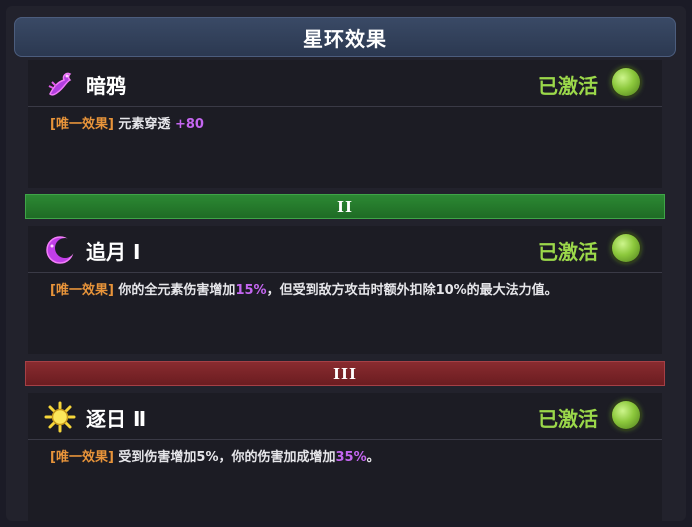 This screenshot has height=527, width=692. What do you see at coordinates (113, 252) in the screenshot?
I see `section-title: 追月 Ⅰ` at bounding box center [113, 252].